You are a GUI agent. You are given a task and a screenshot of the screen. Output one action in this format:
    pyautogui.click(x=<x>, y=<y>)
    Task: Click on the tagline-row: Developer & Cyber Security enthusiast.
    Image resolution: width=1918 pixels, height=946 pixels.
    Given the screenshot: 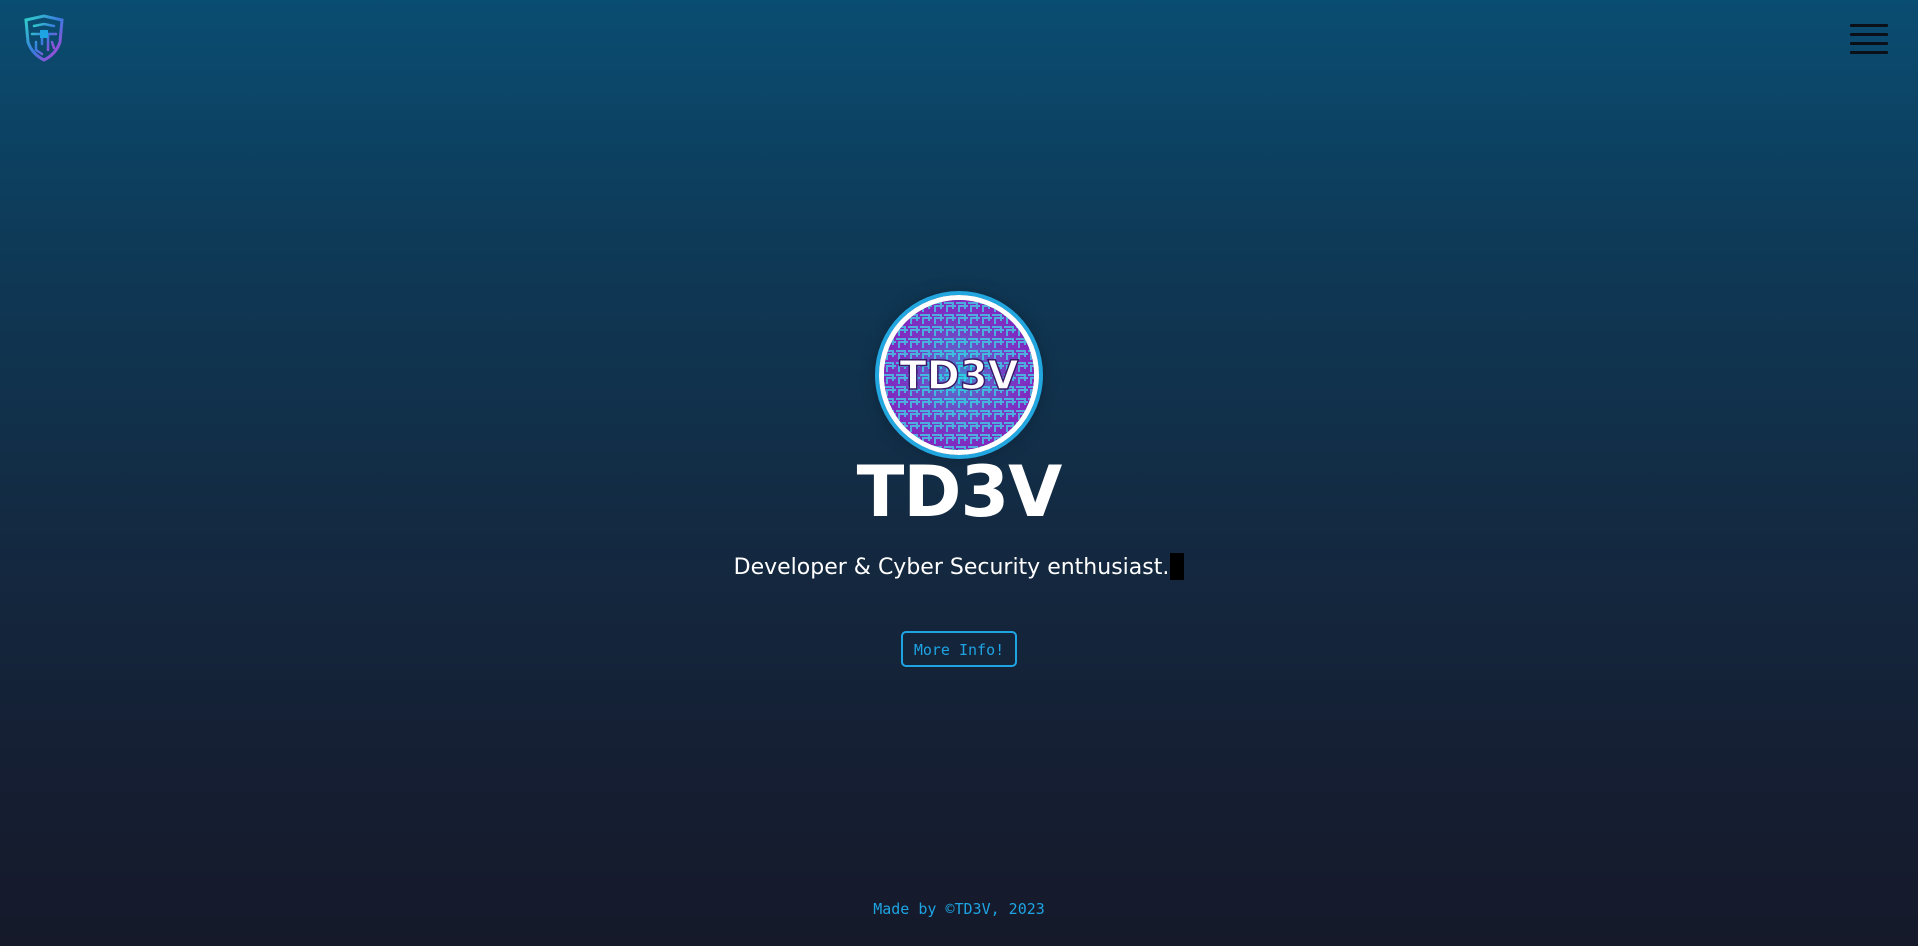 What is the action you would take?
    pyautogui.click(x=959, y=568)
    